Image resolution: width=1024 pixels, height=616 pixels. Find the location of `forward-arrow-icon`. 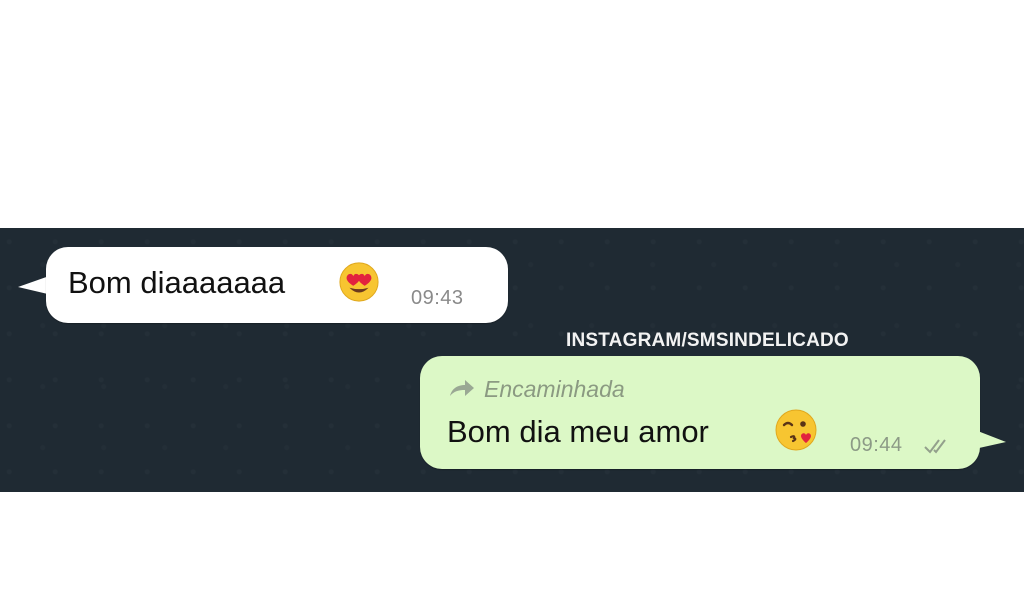

forward-arrow-icon is located at coordinates (462, 388).